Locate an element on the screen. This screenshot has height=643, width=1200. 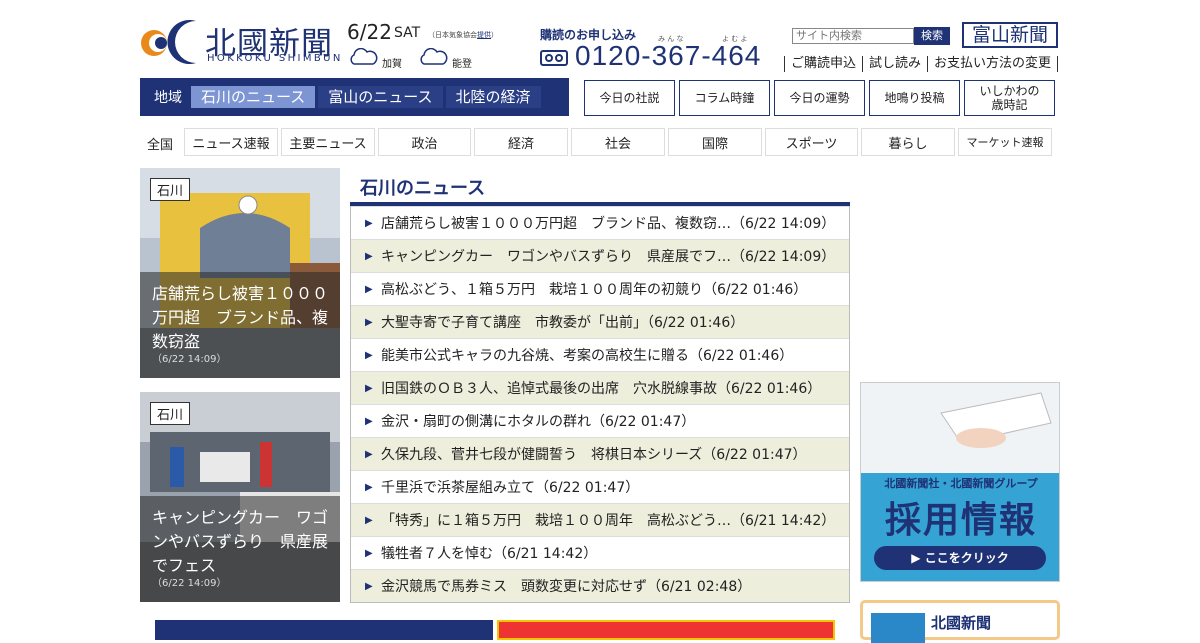
tab-hokuriku-economy: 北陸の経済 is located at coordinates (493, 97).